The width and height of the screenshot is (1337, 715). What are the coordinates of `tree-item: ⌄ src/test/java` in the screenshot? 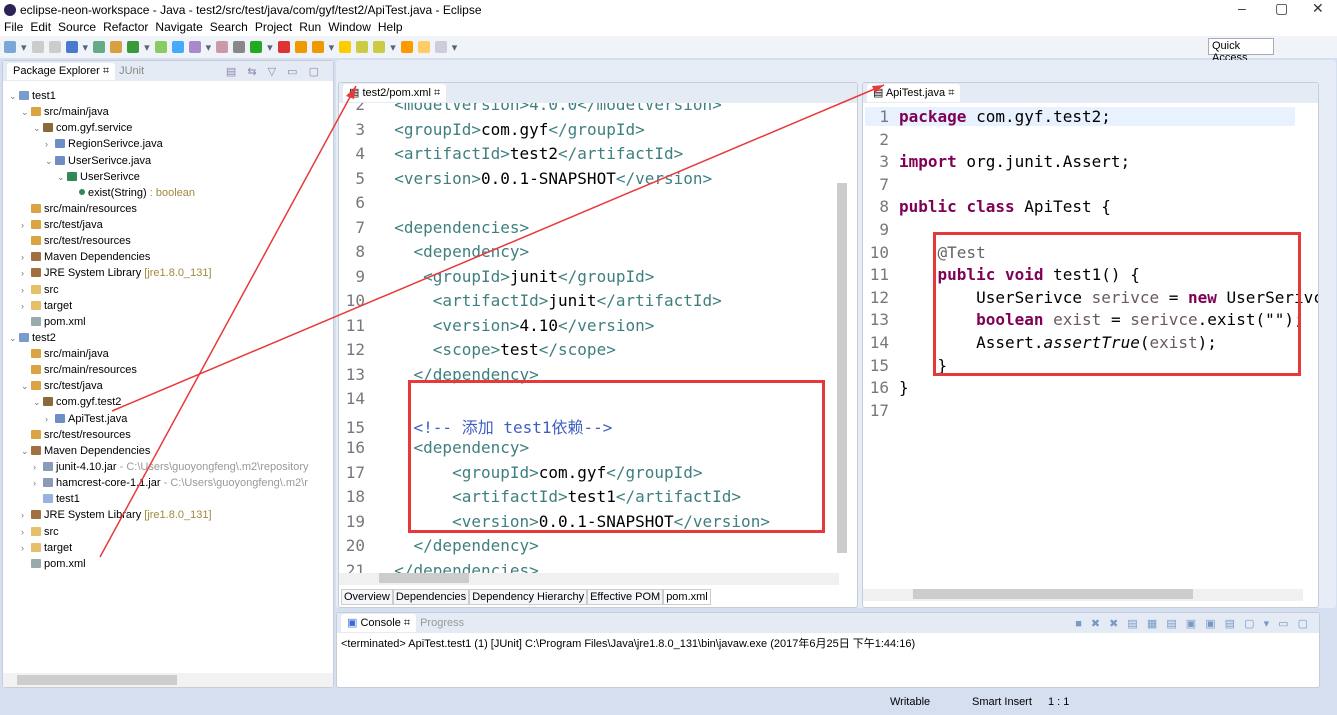 It's located at (62, 386).